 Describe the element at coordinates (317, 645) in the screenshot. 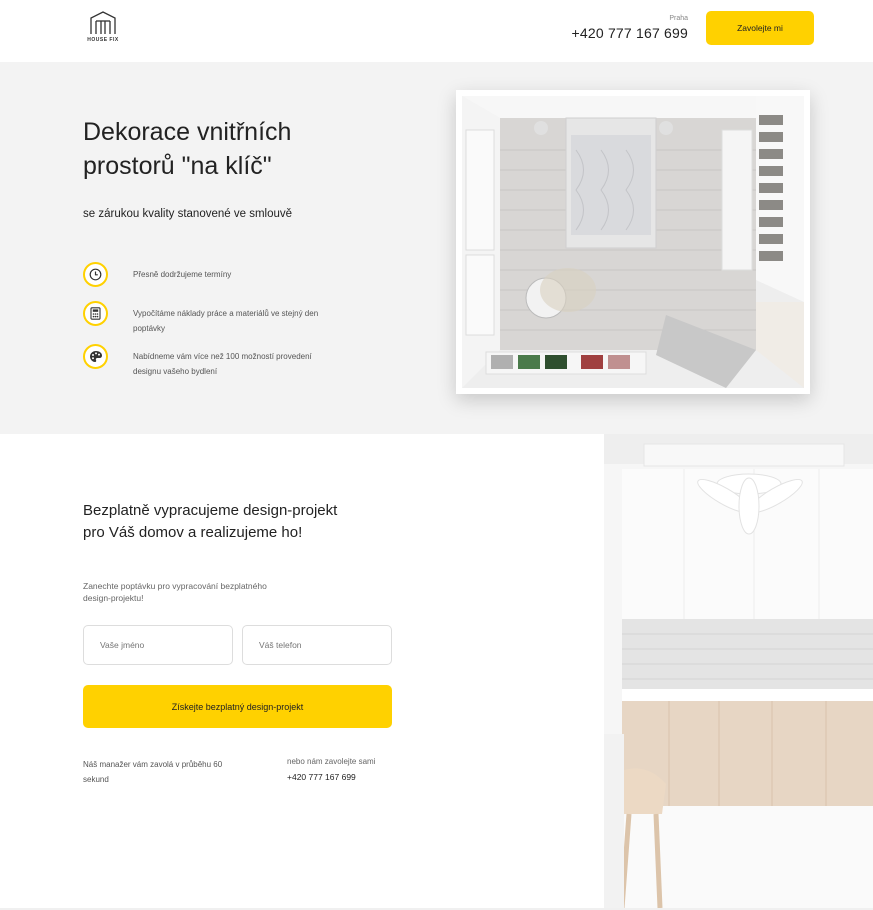

I see `phone-input` at that location.